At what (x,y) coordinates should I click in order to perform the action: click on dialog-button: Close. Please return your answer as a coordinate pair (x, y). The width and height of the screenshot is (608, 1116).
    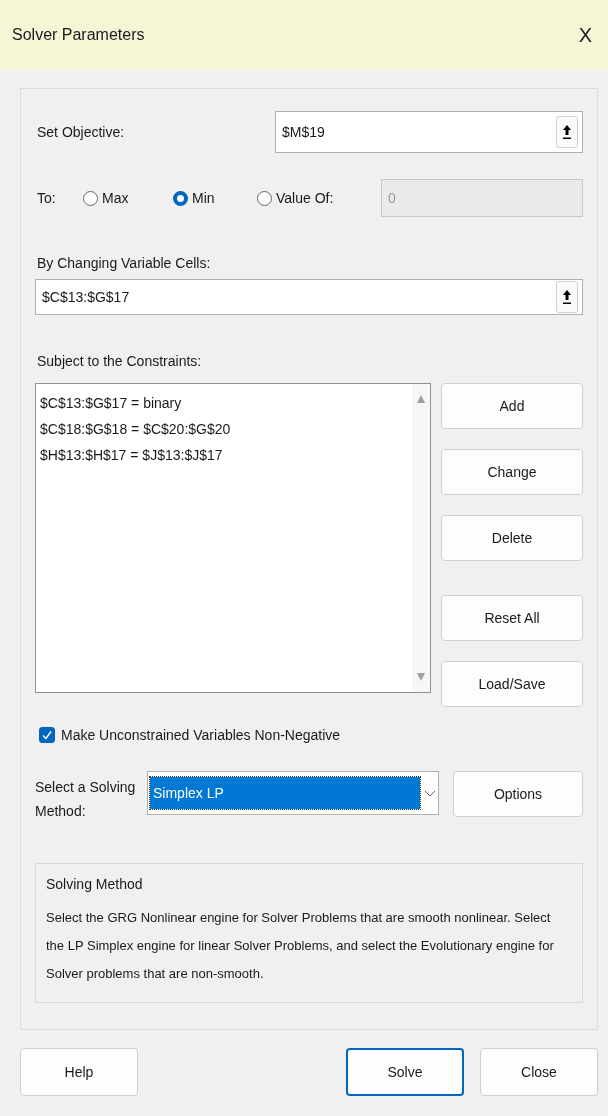
    Looking at the image, I should click on (539, 1072).